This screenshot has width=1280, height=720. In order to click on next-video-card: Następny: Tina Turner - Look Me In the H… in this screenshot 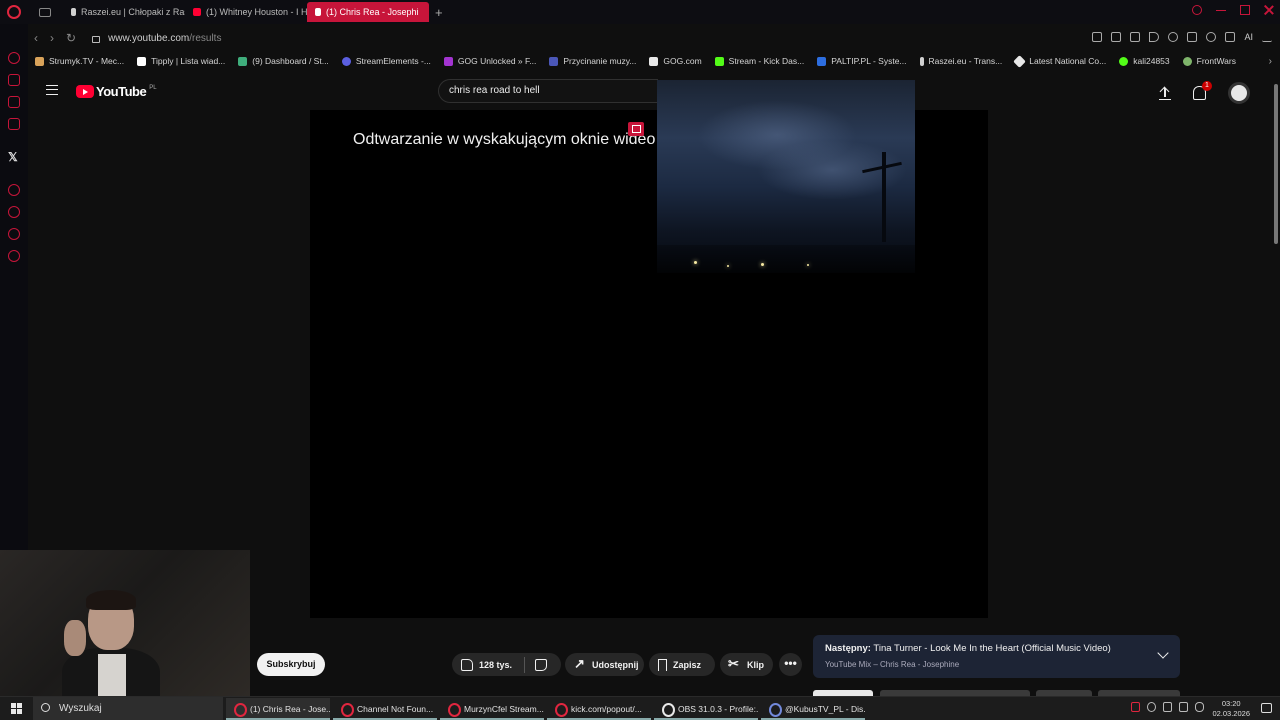, I will do `click(996, 656)`.